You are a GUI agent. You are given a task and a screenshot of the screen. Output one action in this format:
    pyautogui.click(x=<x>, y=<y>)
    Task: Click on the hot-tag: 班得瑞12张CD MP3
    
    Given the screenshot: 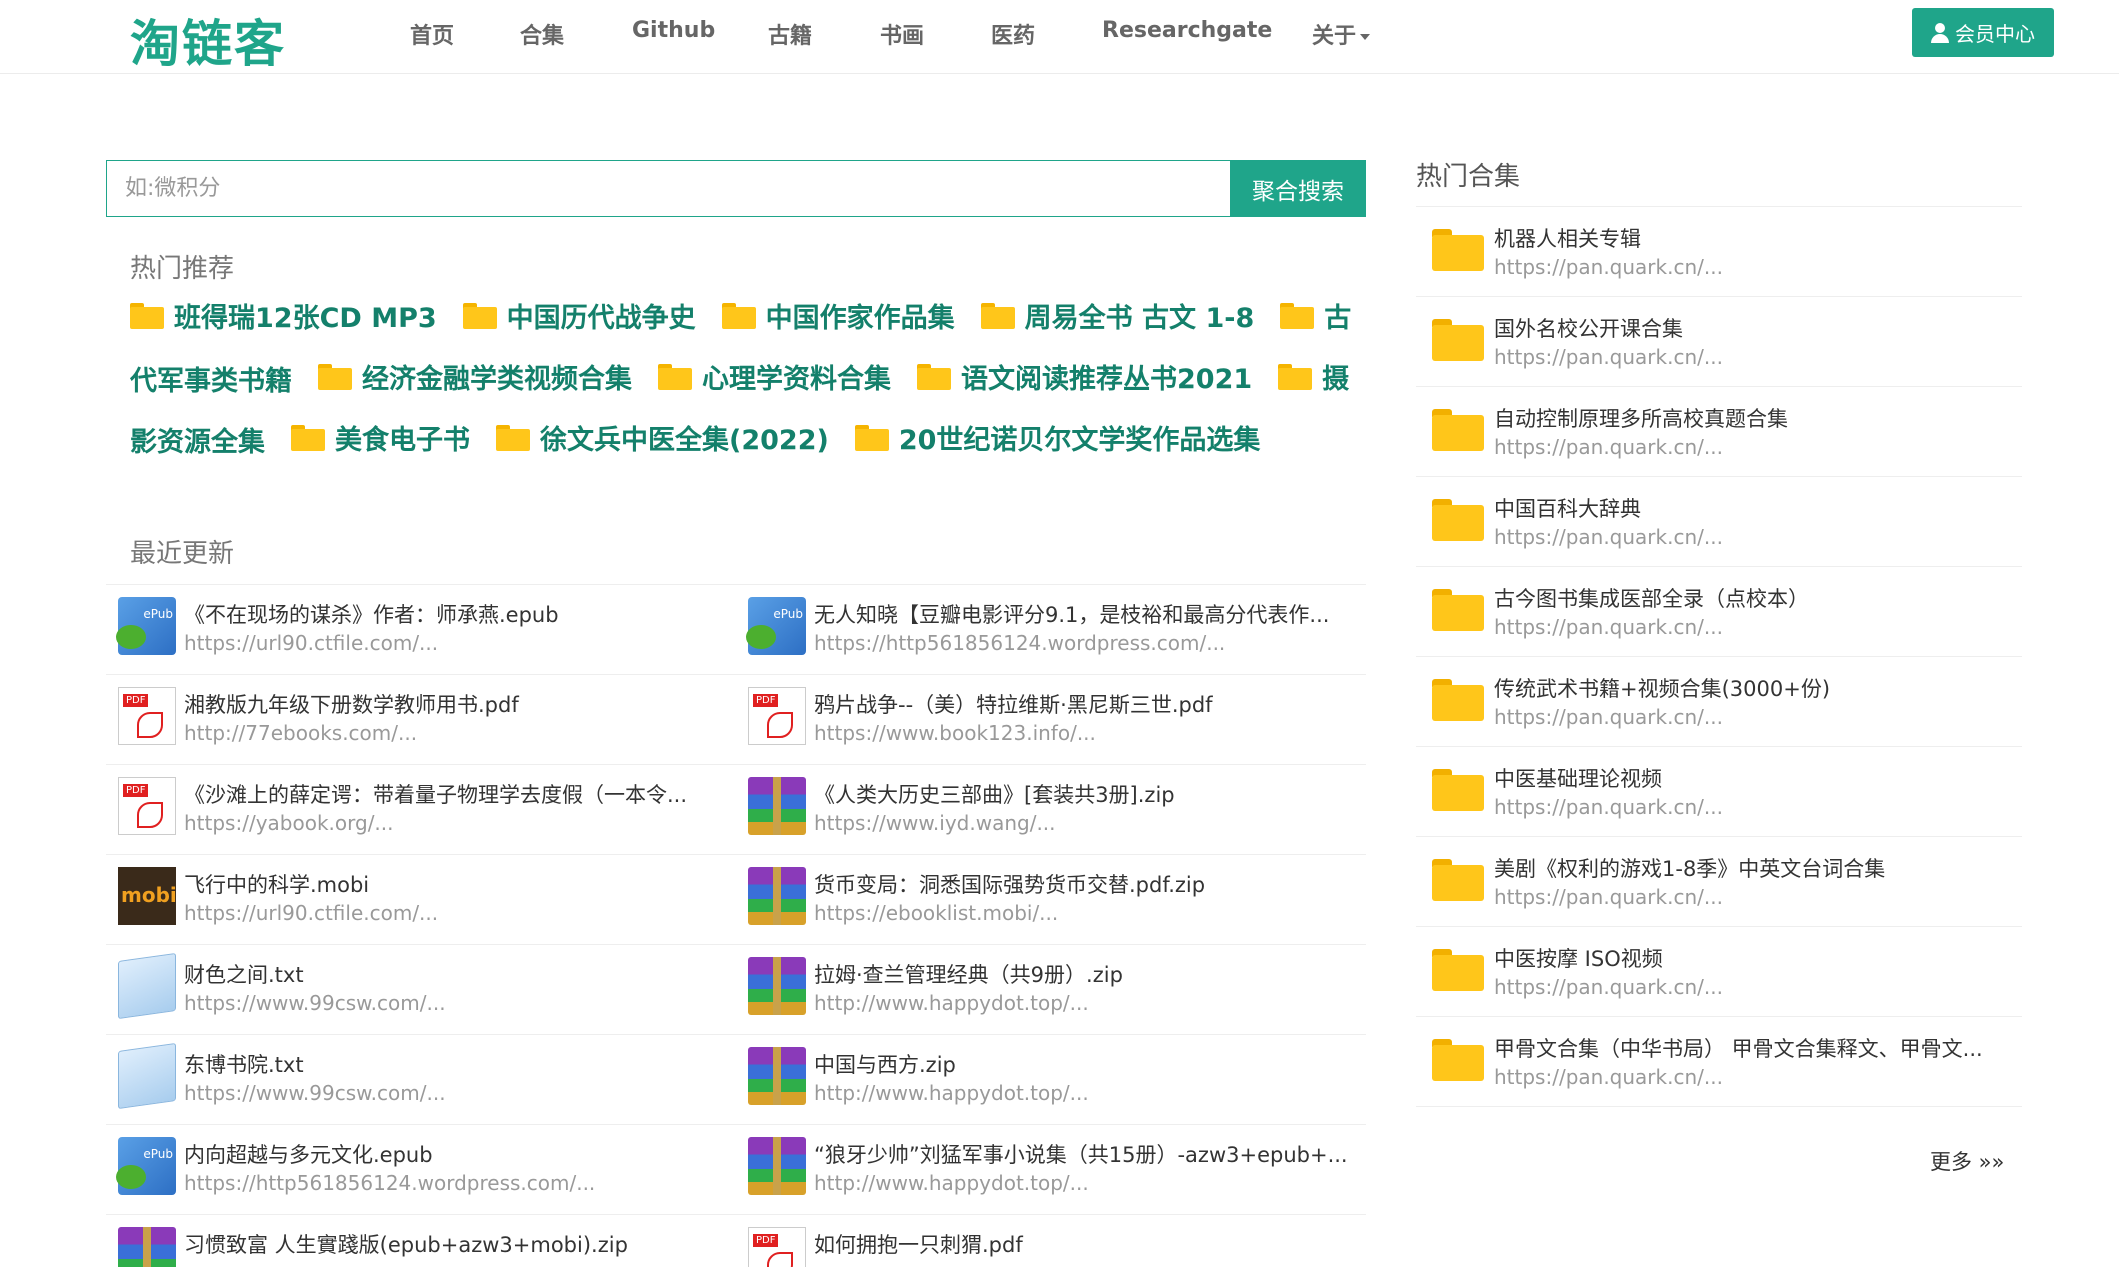 What is the action you would take?
    pyautogui.click(x=283, y=315)
    